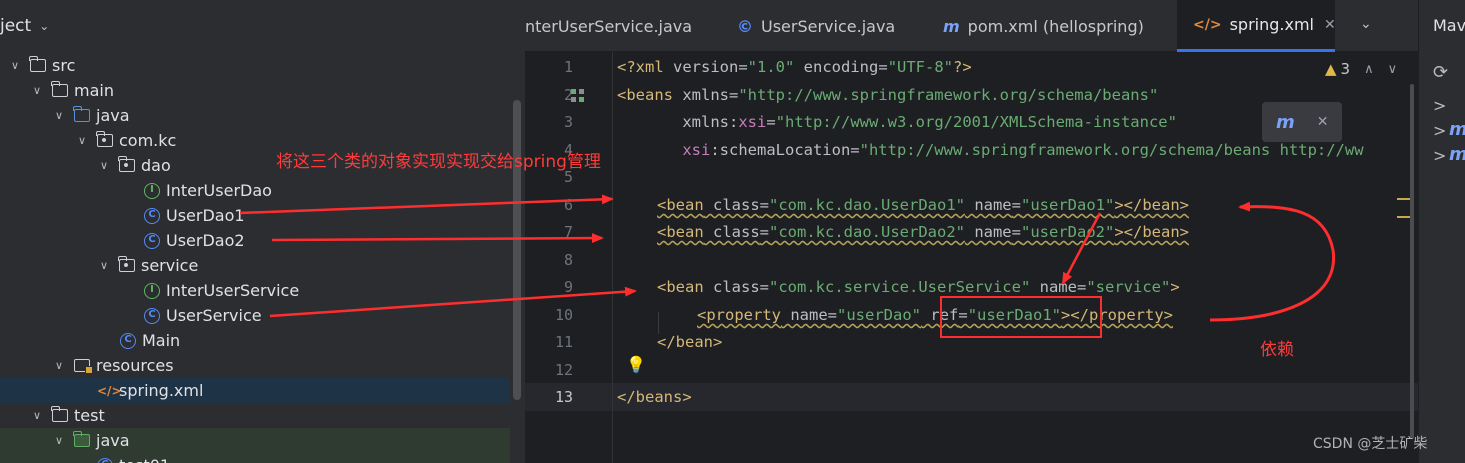  I want to click on tab-userservice-java: © UserService.java, so click(827, 26).